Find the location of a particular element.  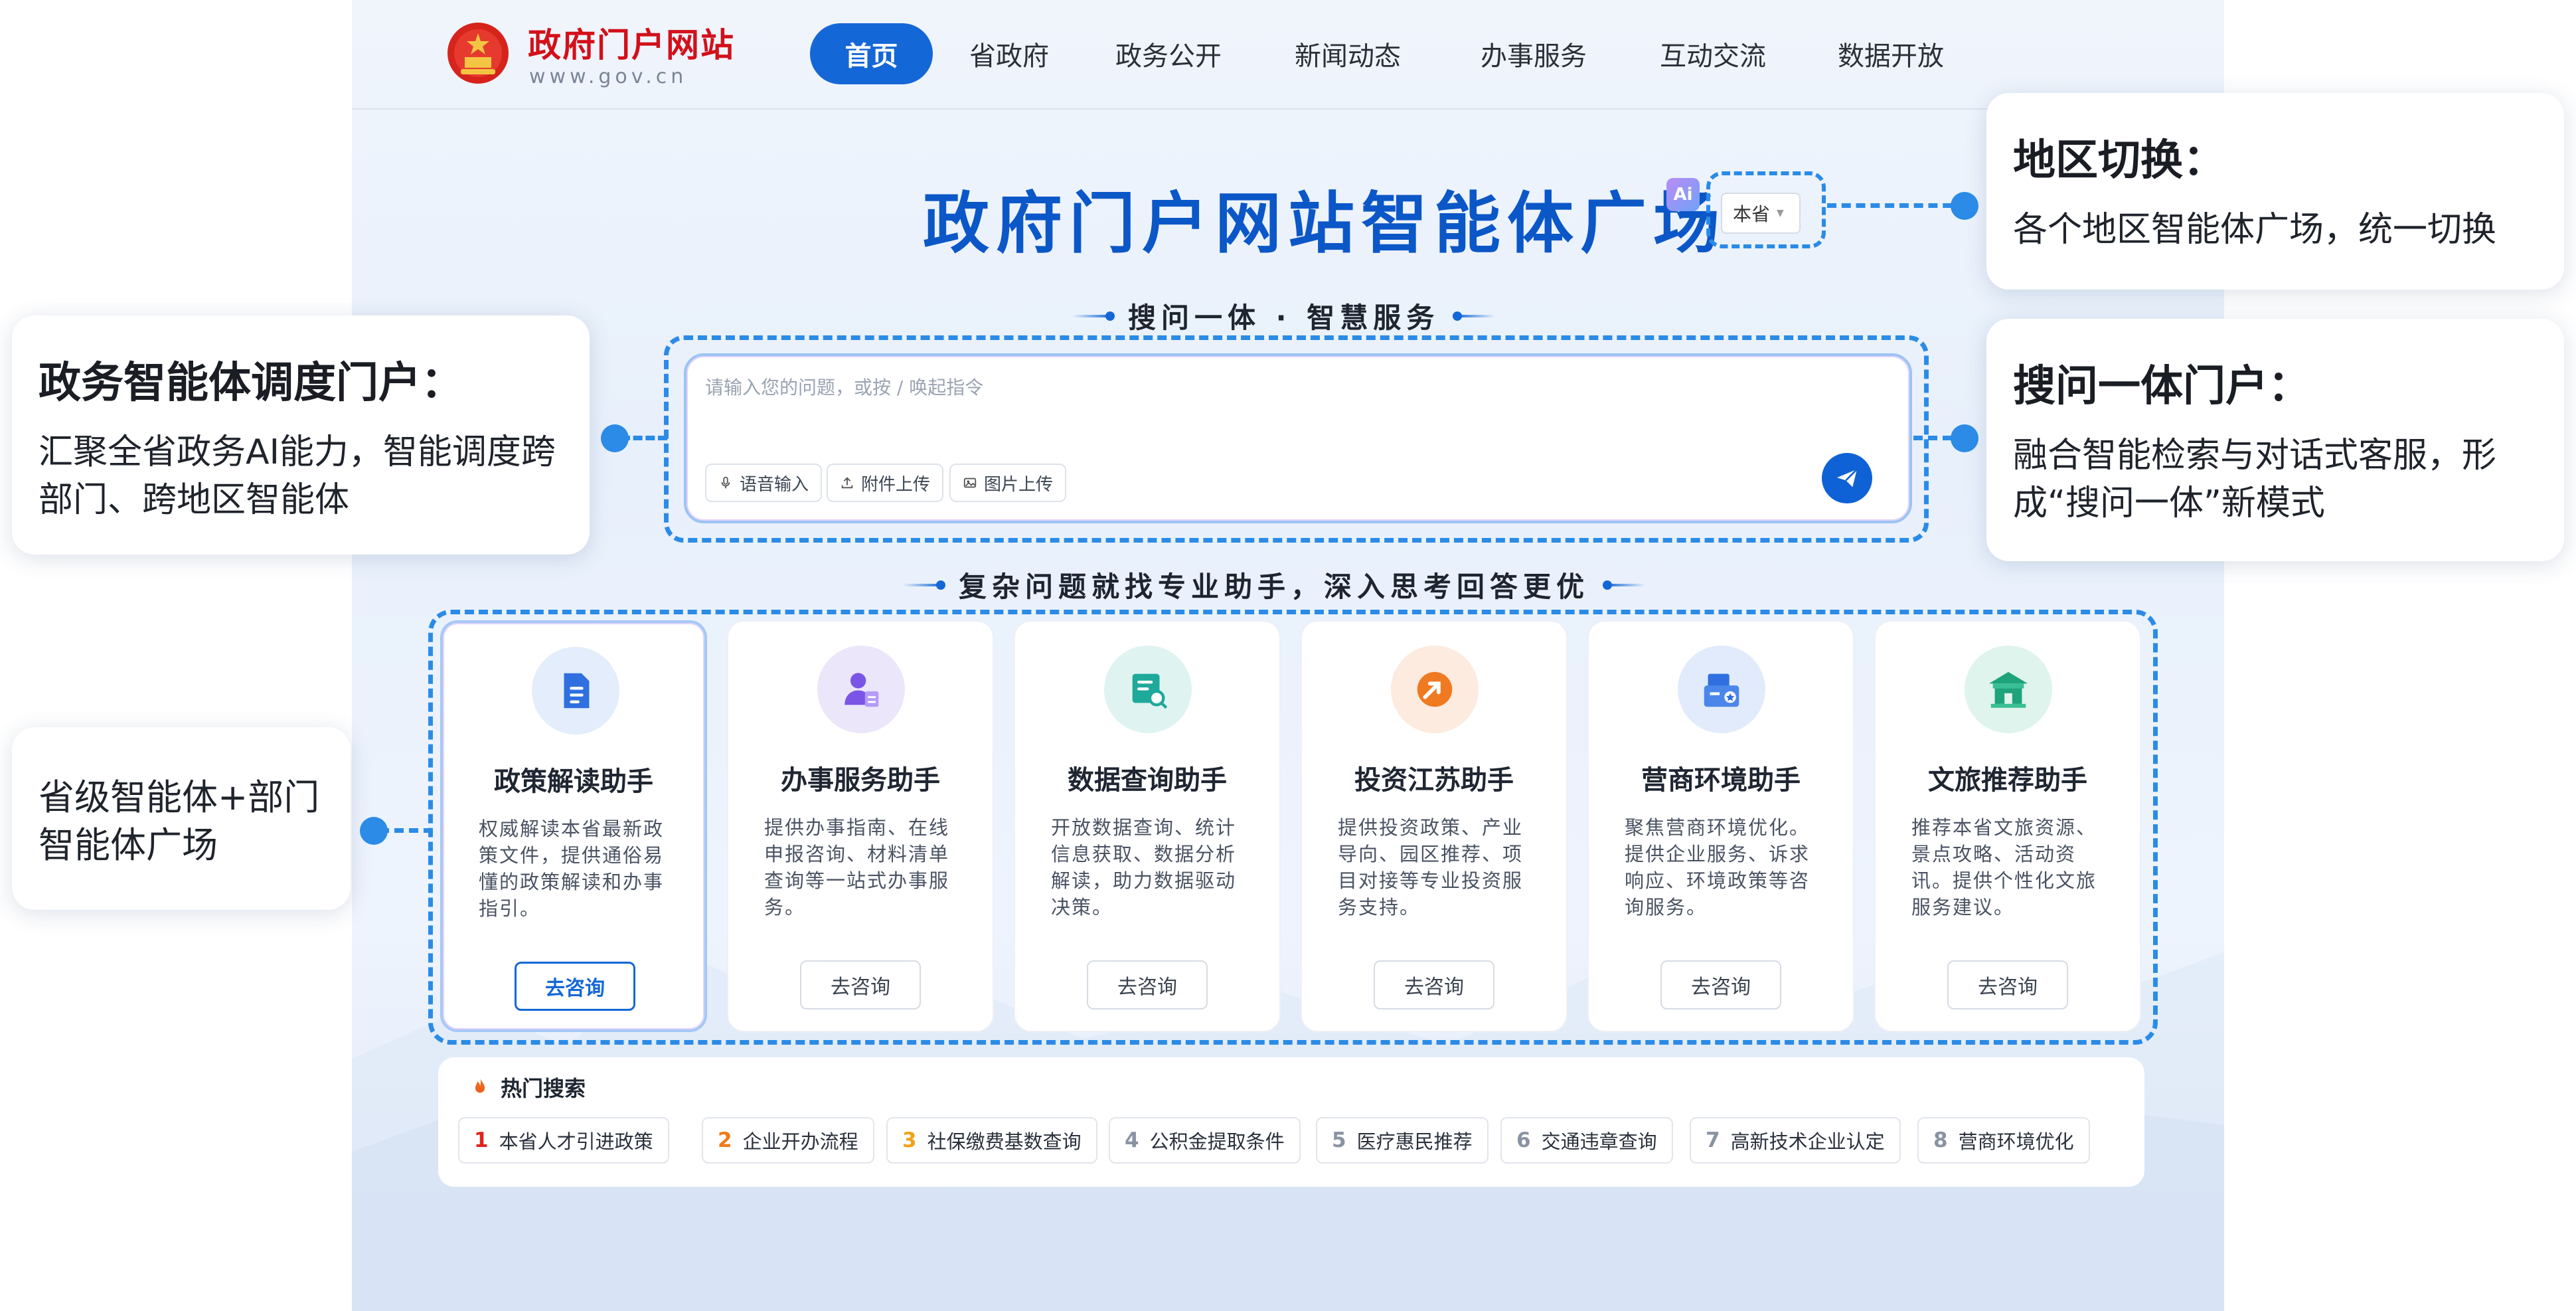

image-icon is located at coordinates (970, 483).